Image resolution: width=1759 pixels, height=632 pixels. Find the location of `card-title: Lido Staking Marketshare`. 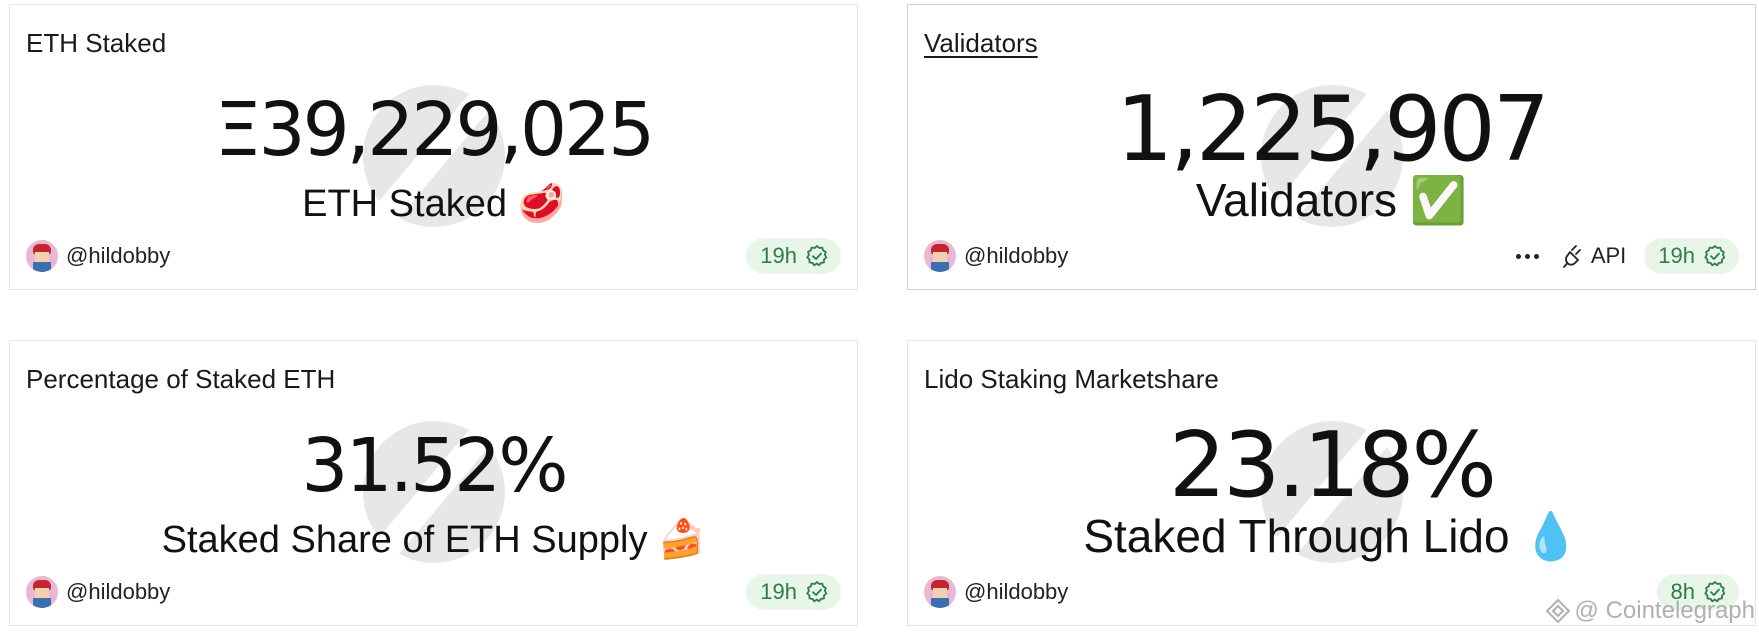

card-title: Lido Staking Marketshare is located at coordinates (1071, 379).